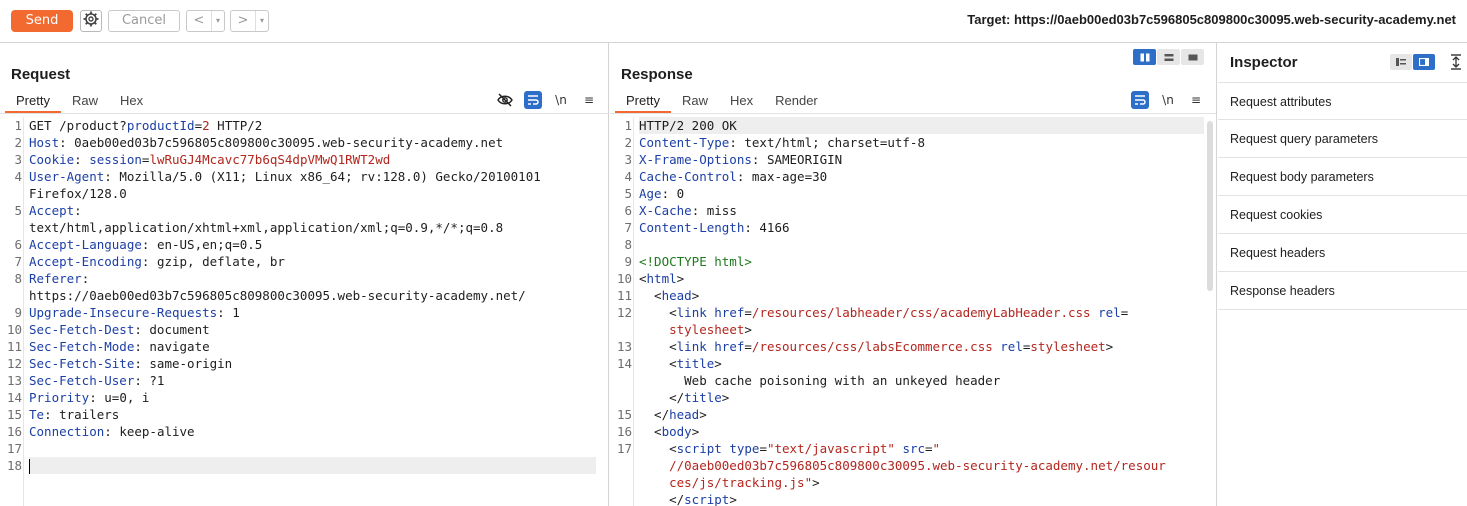  I want to click on line-number: 10, so click(624, 278).